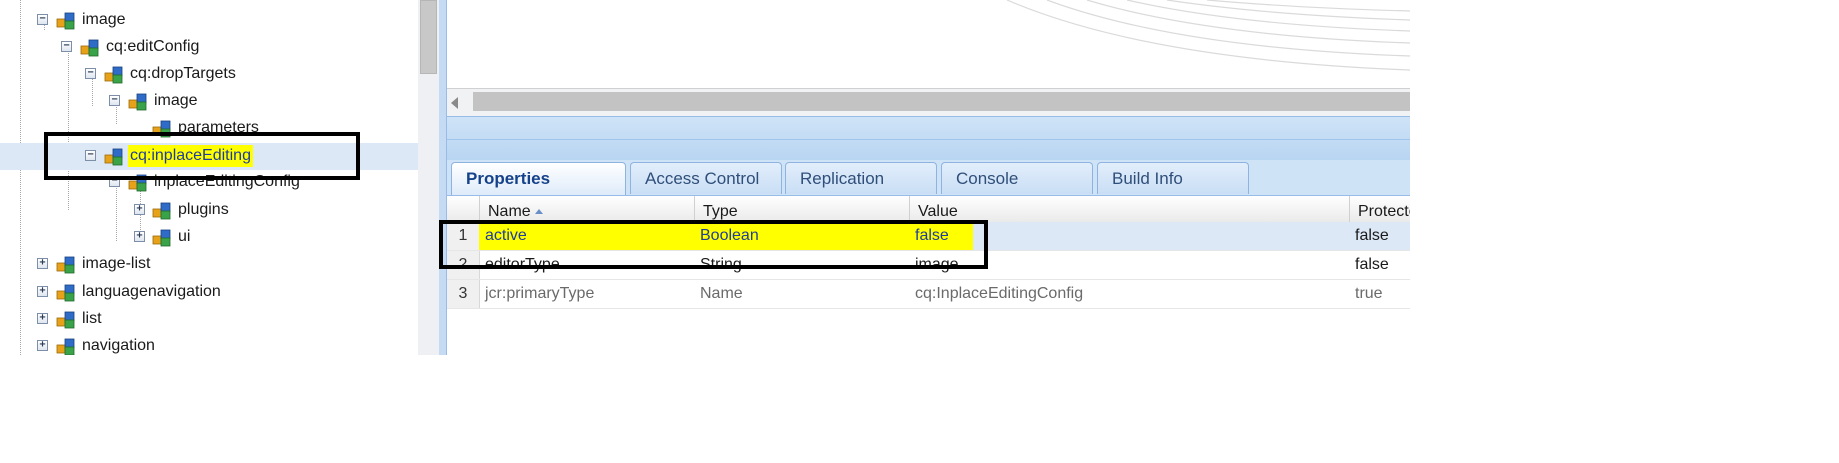 This screenshot has width=1839, height=463. I want to click on panel-splitter, so click(443, 177).